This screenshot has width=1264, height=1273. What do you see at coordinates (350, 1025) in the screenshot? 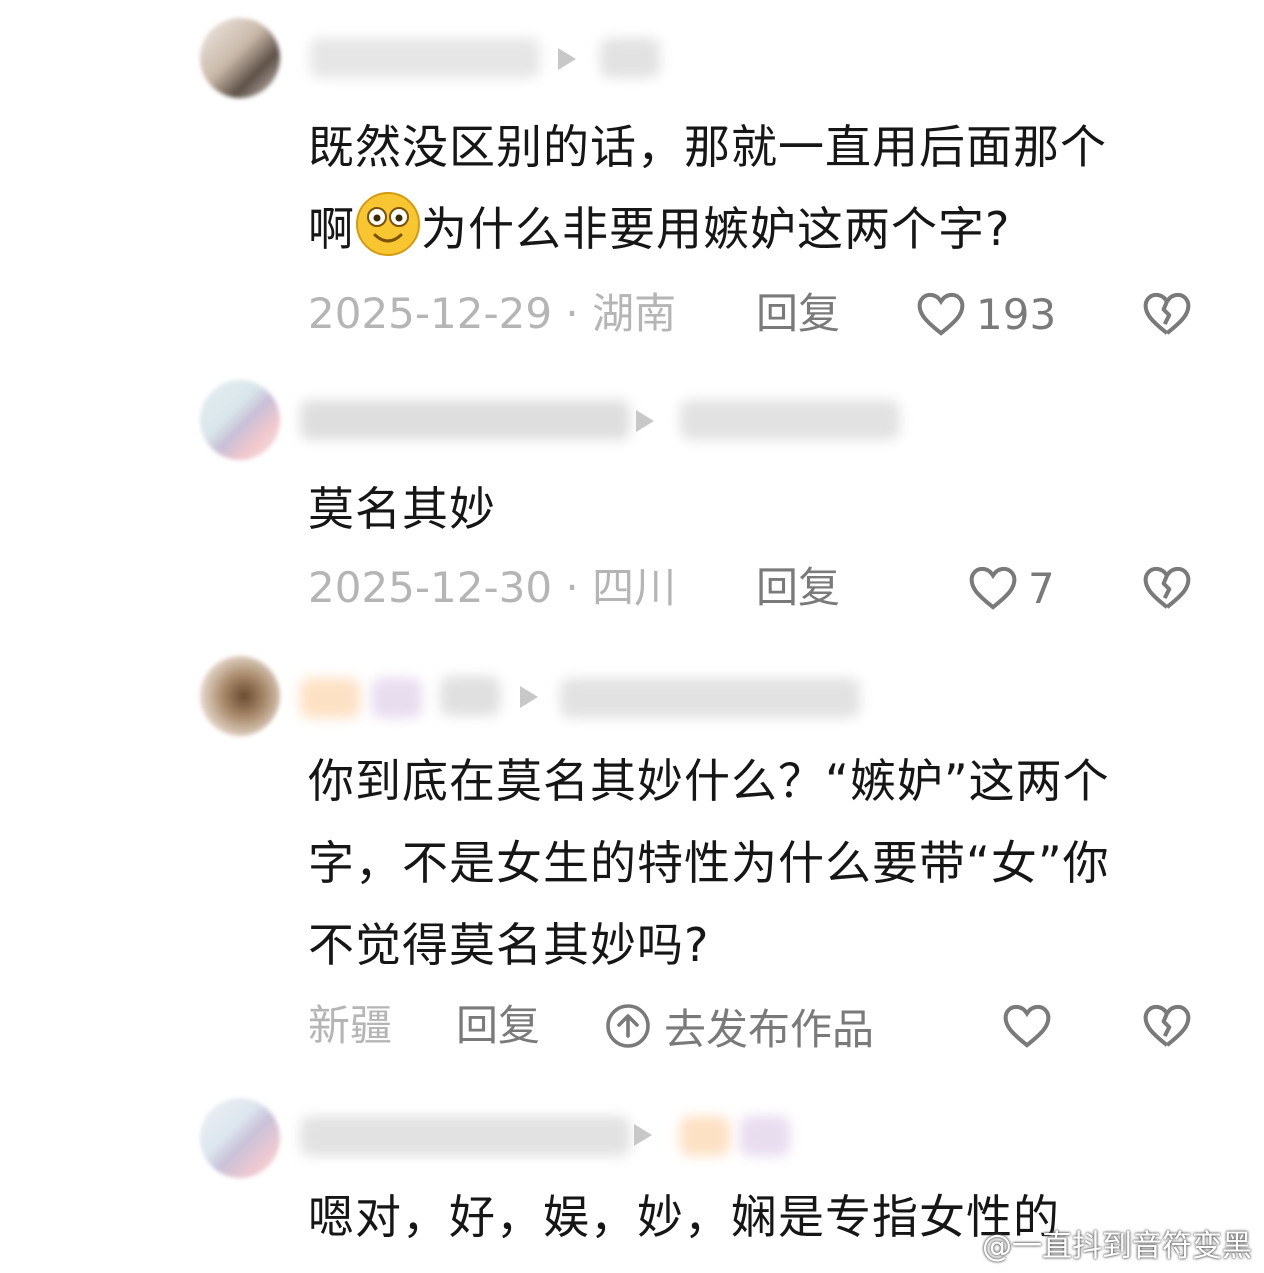
I see `comment-meta: 新疆` at bounding box center [350, 1025].